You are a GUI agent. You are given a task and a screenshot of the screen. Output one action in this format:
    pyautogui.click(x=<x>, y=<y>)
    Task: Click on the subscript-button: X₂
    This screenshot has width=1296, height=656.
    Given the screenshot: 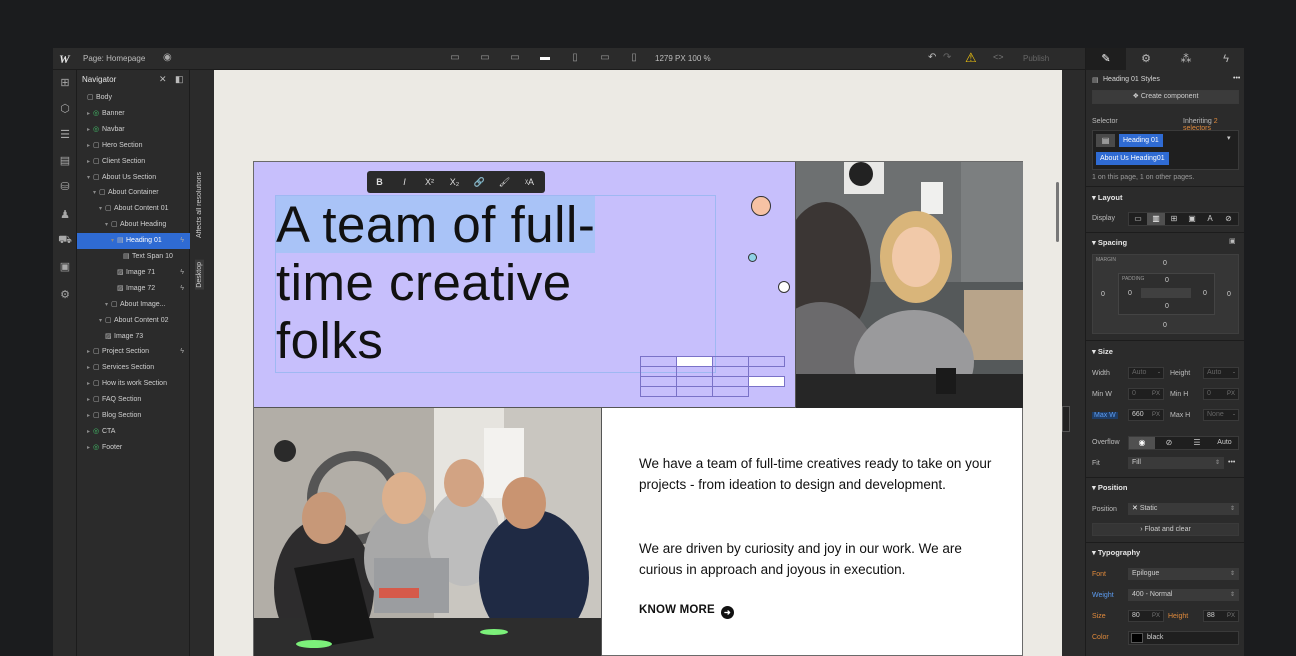 What is the action you would take?
    pyautogui.click(x=454, y=182)
    